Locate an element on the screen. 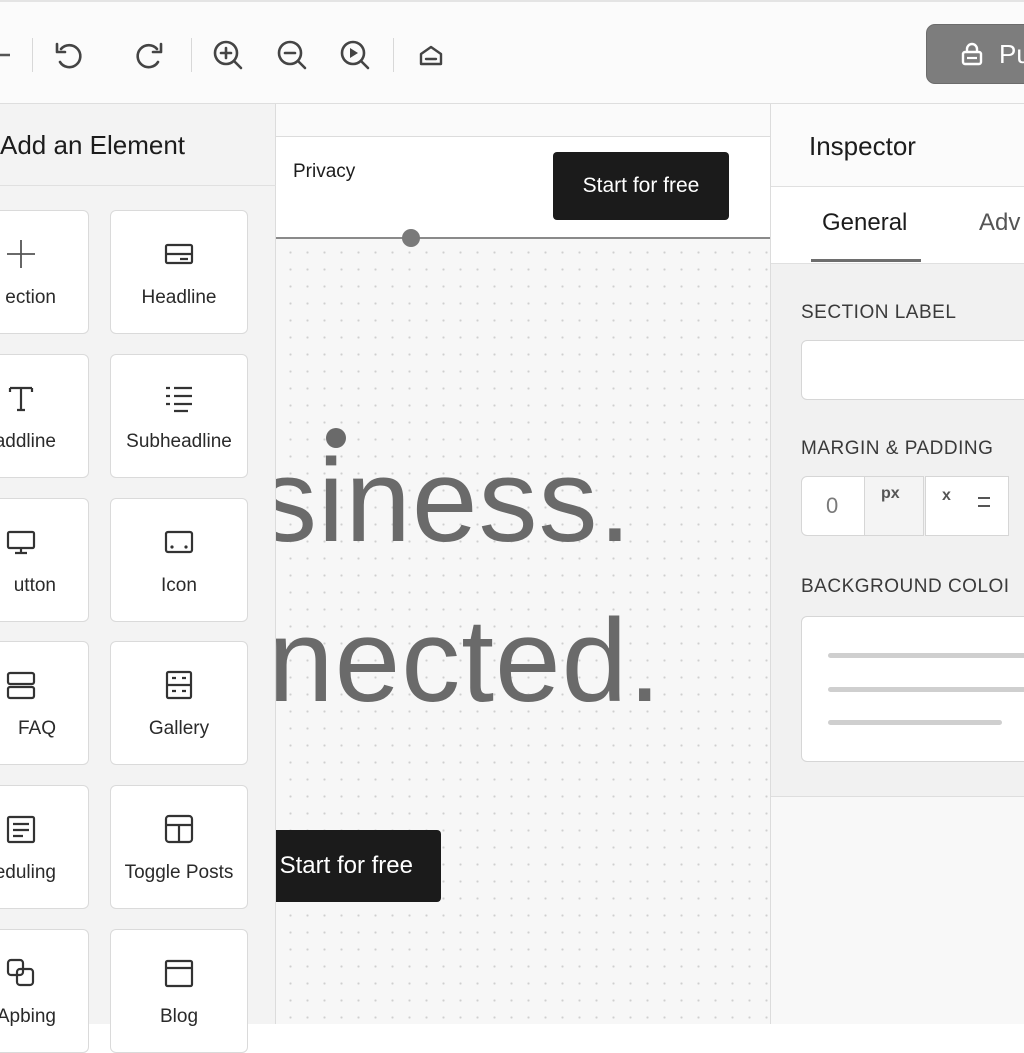 This screenshot has height=1053, width=1024. element-tile-toggle-posts: Toggle Posts is located at coordinates (179, 847).